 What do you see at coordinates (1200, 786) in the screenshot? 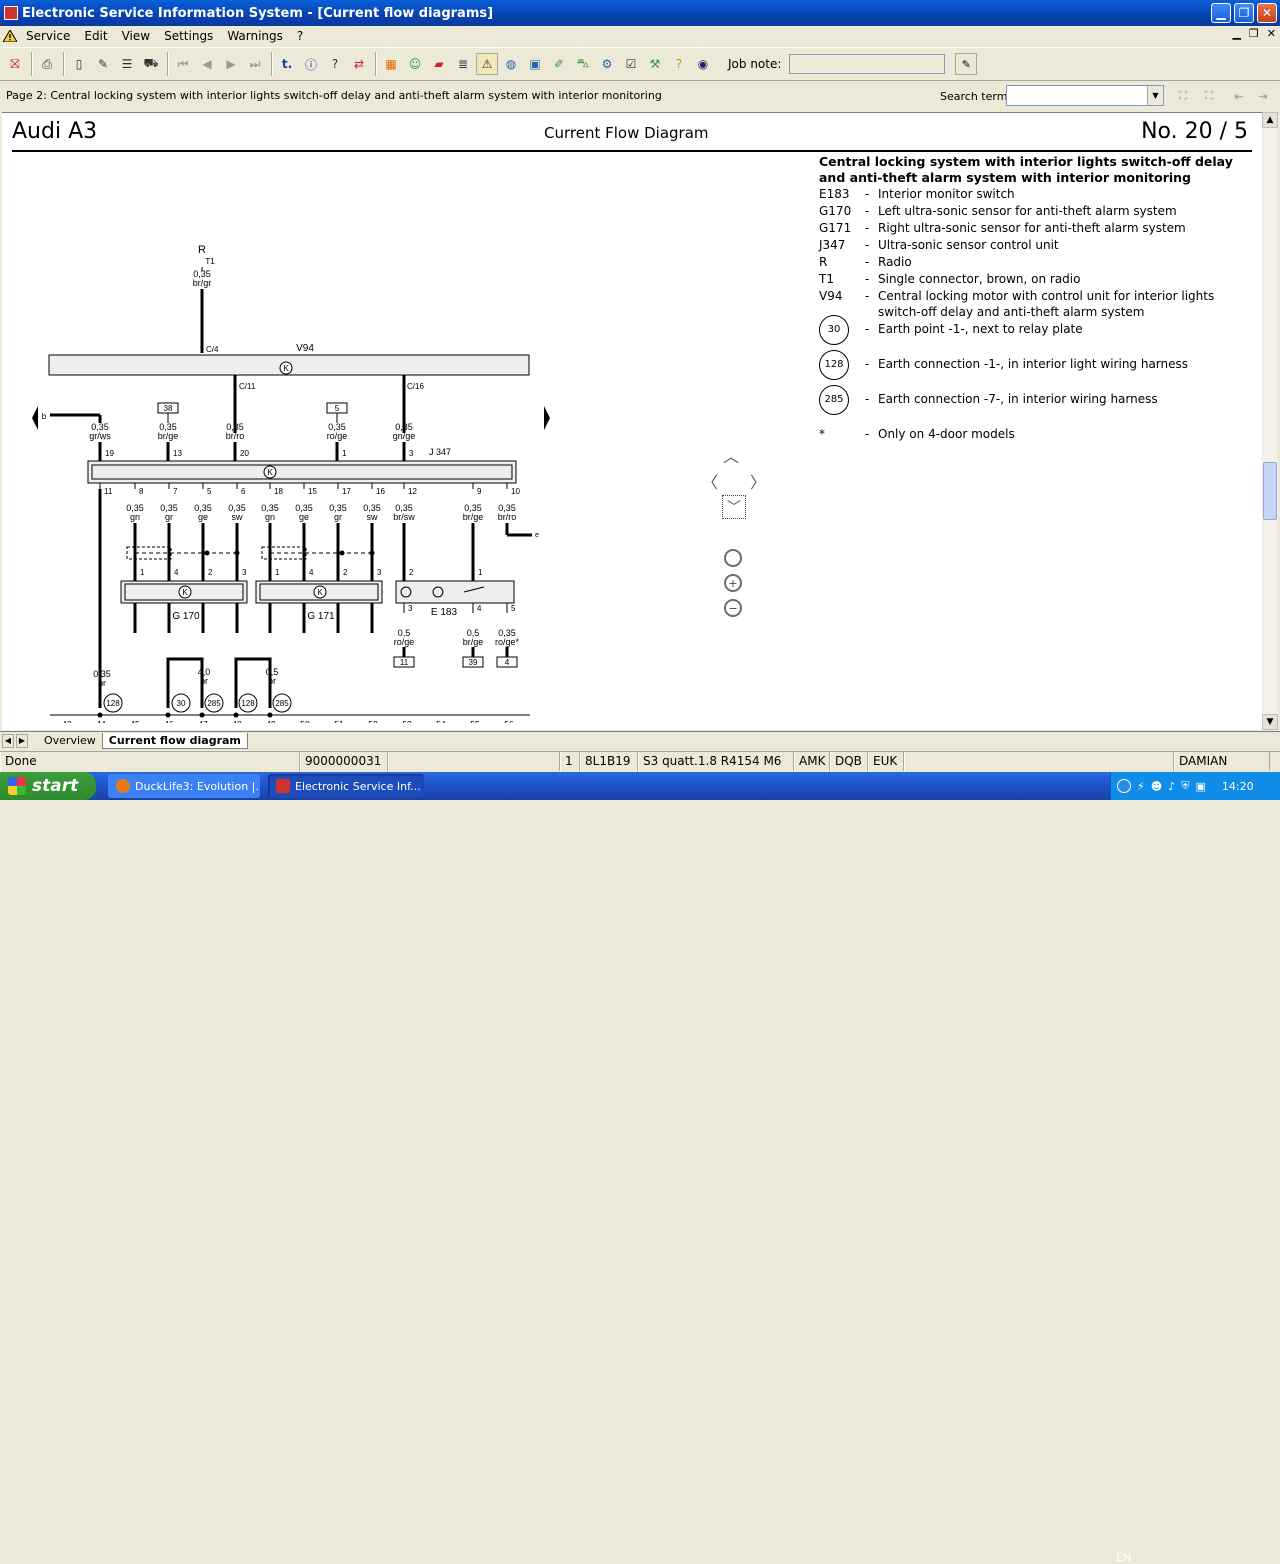
I see `tray-app-icon: ▣` at bounding box center [1200, 786].